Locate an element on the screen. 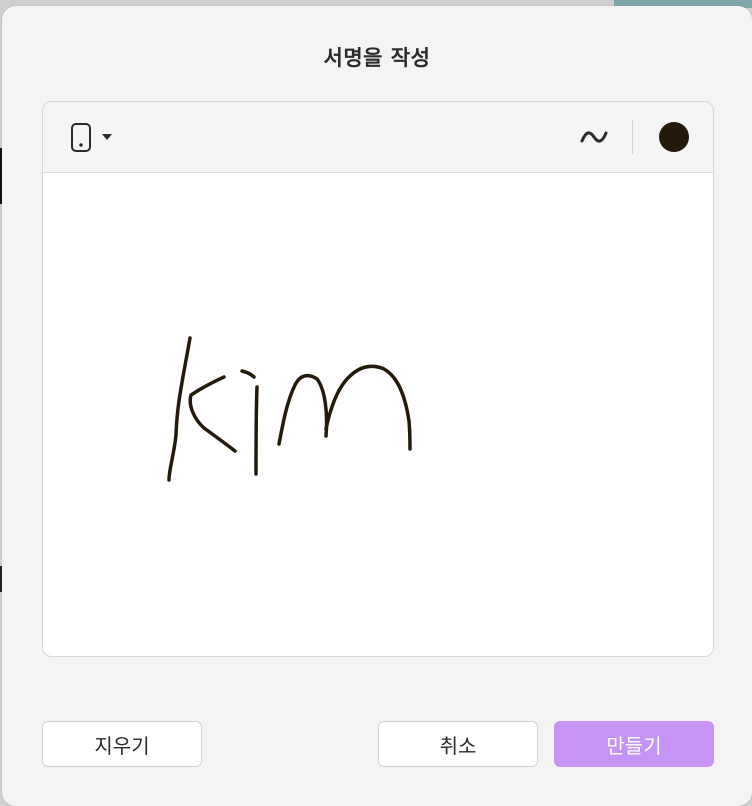 The image size is (752, 806). create-button: 만들기 is located at coordinates (634, 744).